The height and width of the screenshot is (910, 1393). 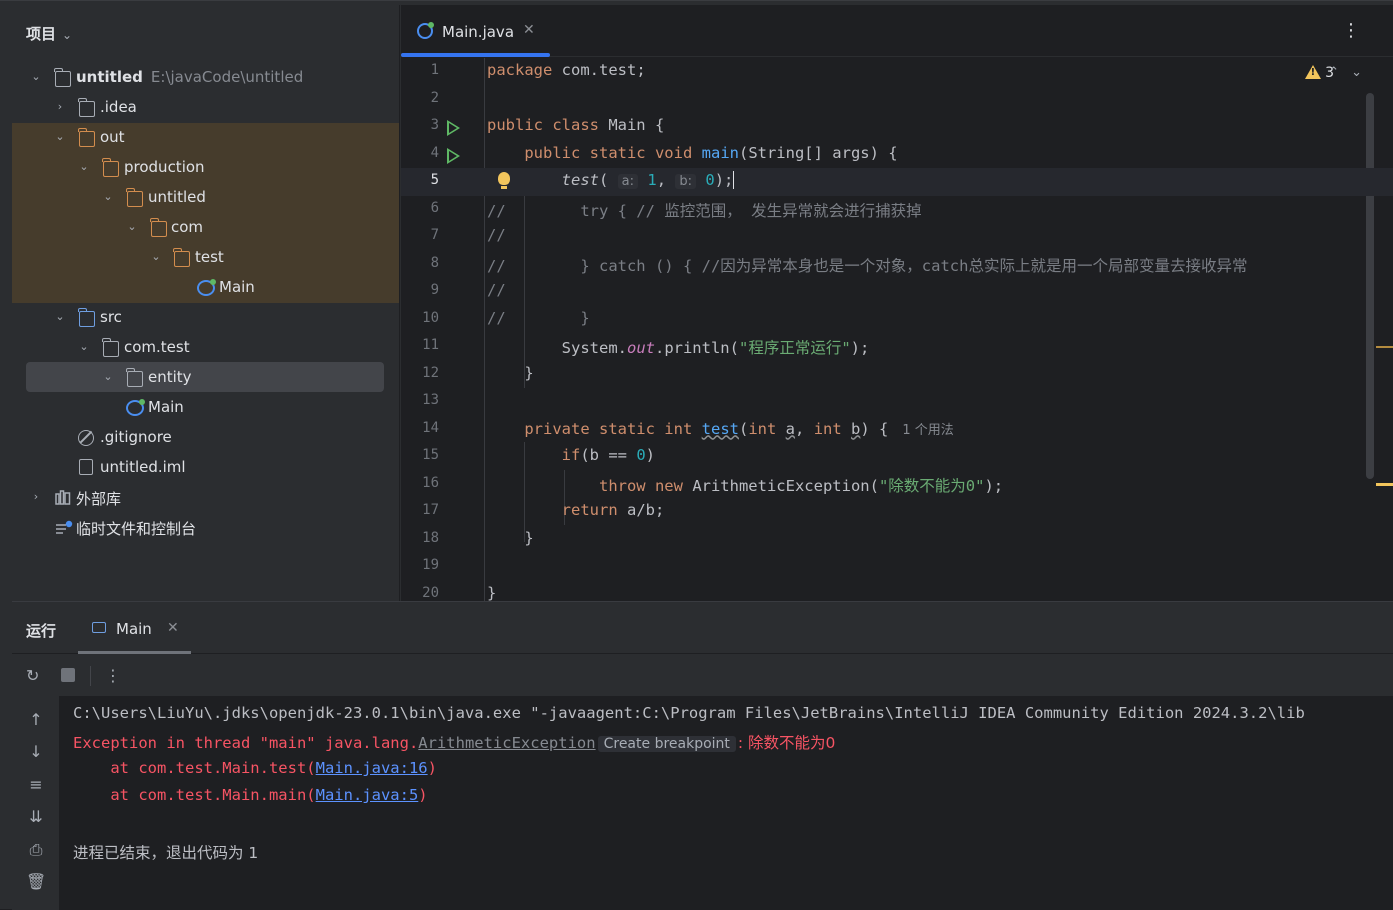 What do you see at coordinates (205, 138) in the screenshot?
I see `tree-item-out: ⌄ out` at bounding box center [205, 138].